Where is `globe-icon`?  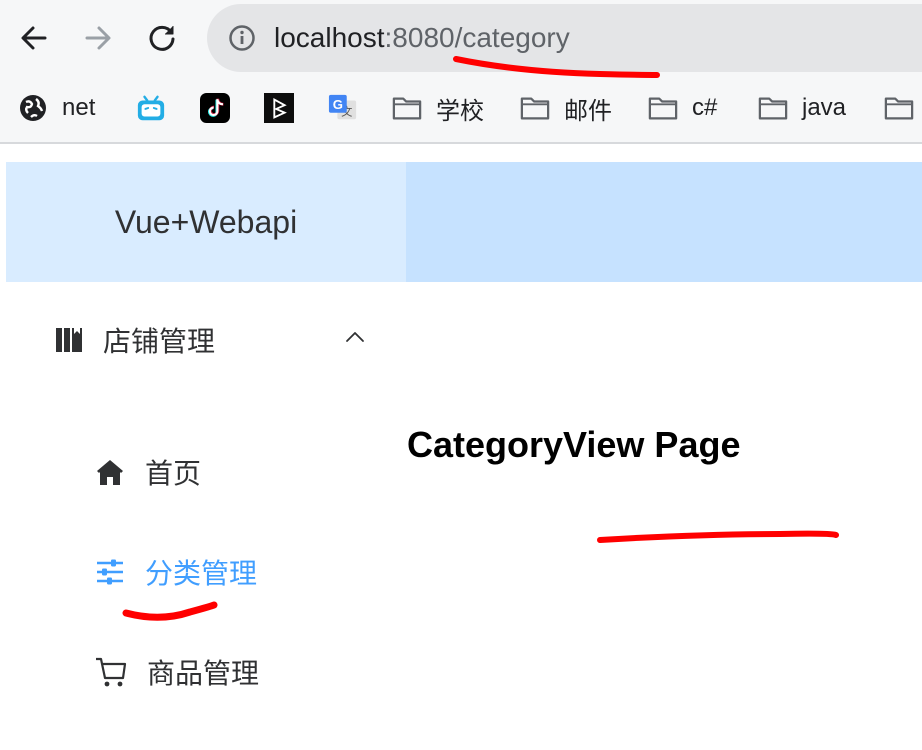
globe-icon is located at coordinates (33, 108).